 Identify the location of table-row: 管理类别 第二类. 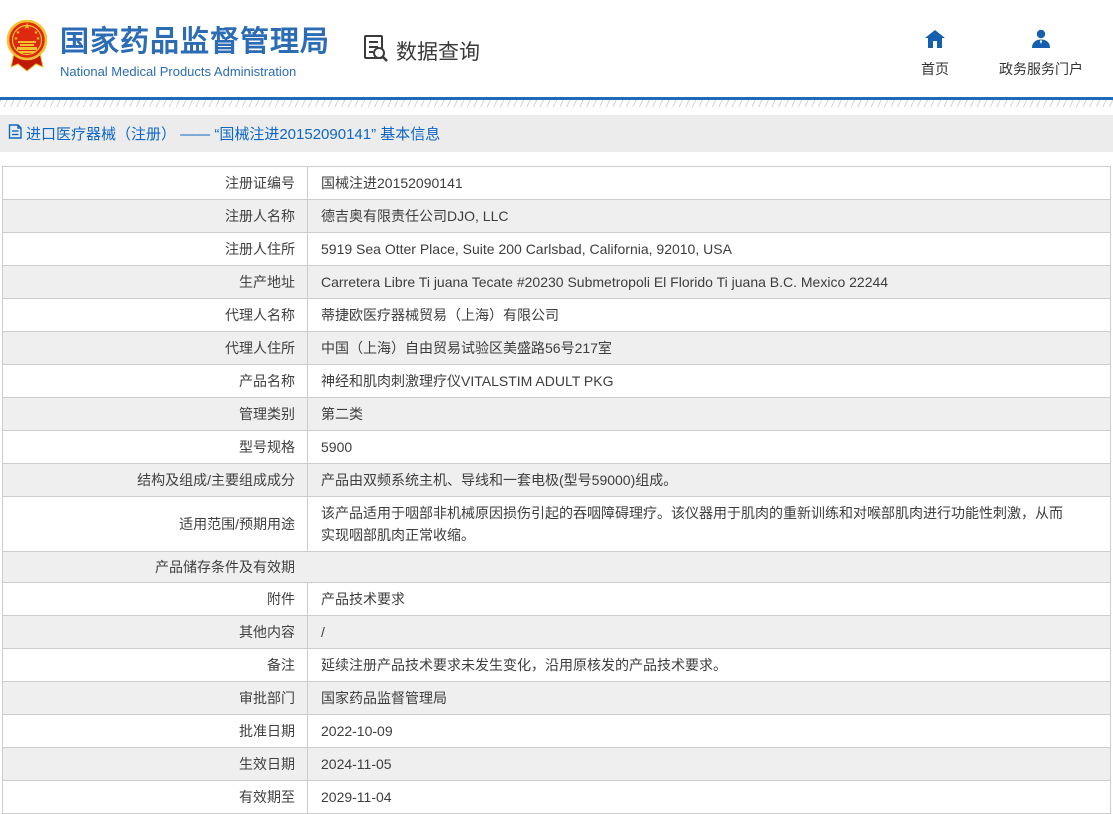
(556, 413).